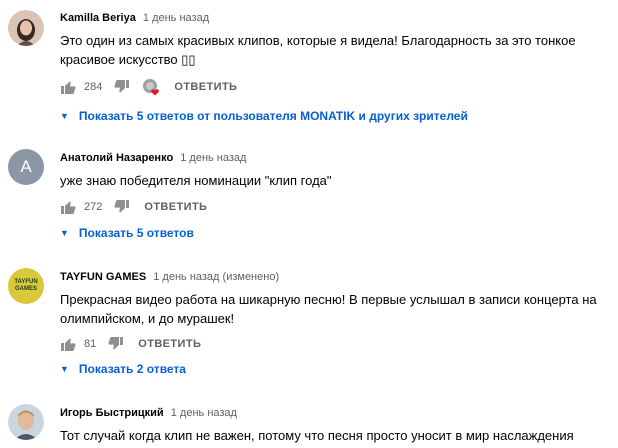  What do you see at coordinates (103, 277) in the screenshot?
I see `comment-author: TAYFUN GAMES` at bounding box center [103, 277].